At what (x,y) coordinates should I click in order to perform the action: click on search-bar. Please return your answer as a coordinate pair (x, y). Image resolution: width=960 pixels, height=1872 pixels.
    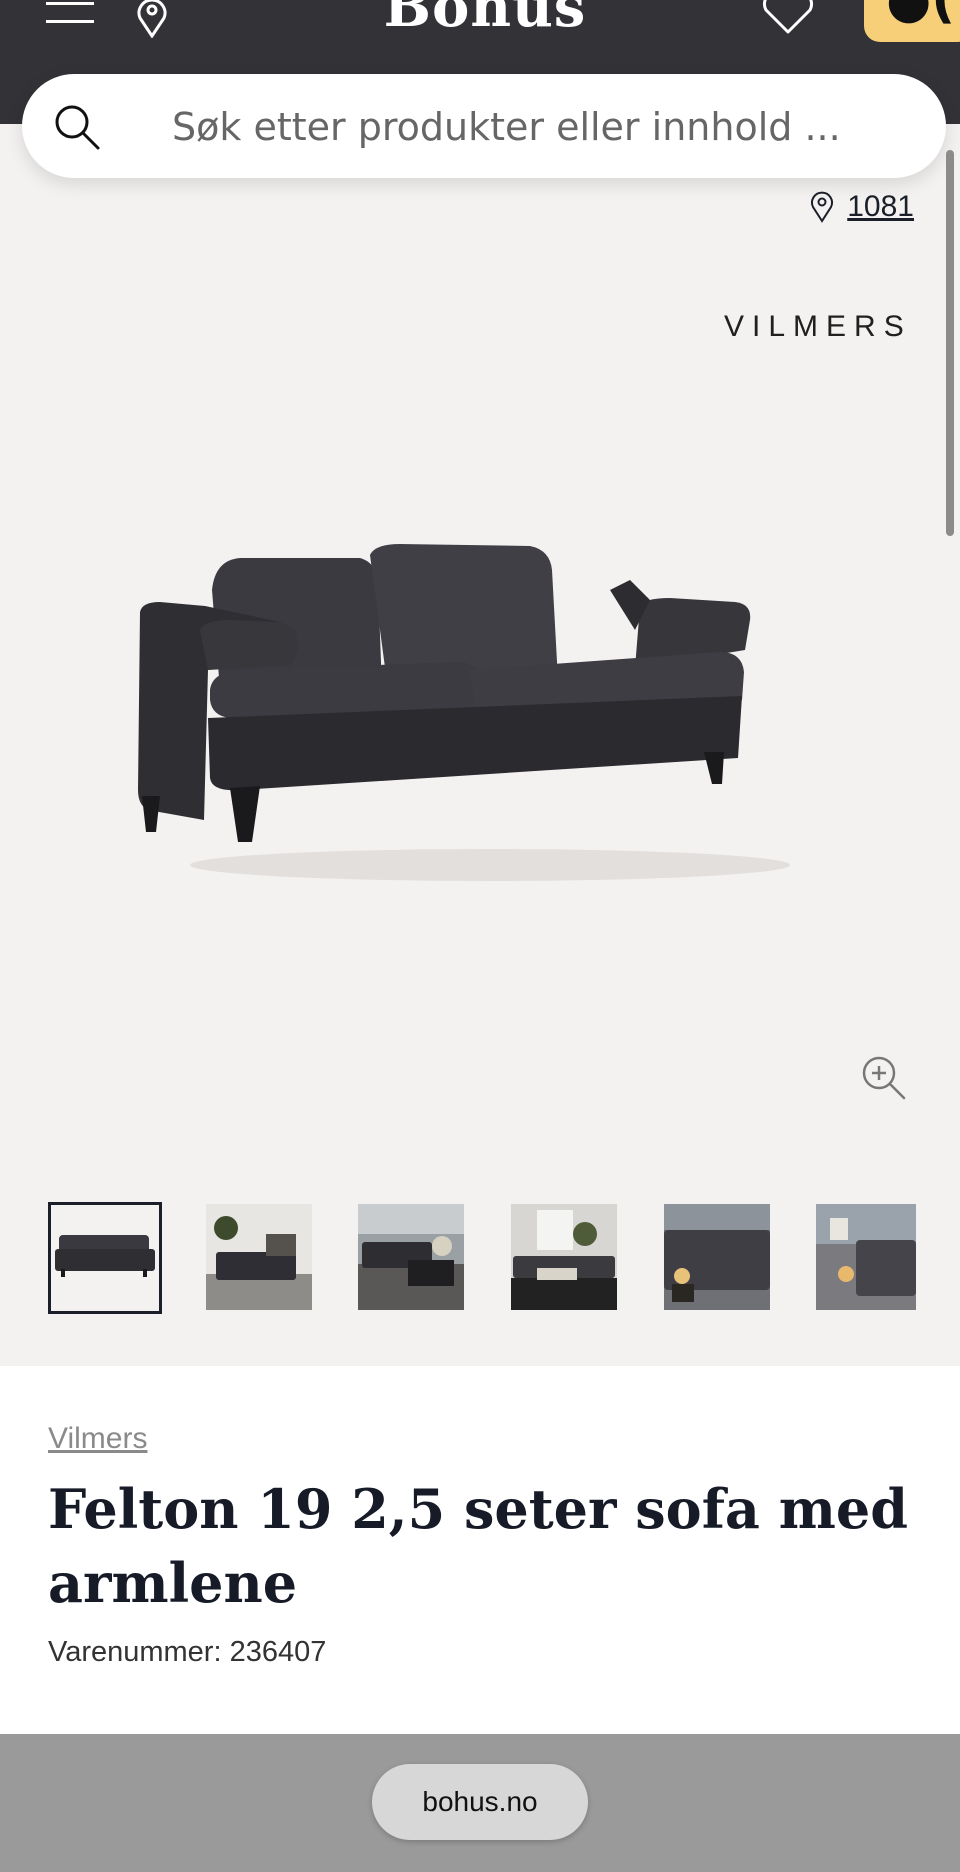
    Looking at the image, I should click on (484, 126).